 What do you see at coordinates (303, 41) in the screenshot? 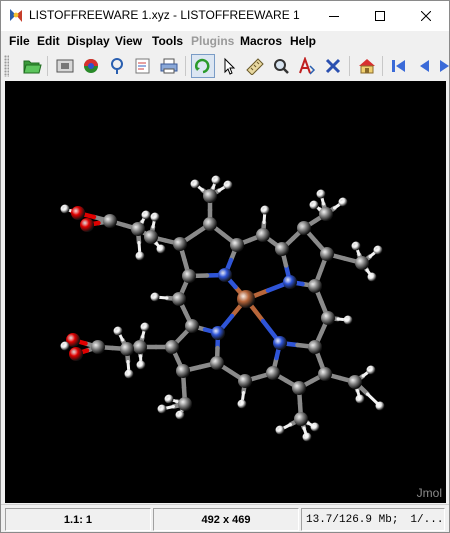
I see `menu-help: Help` at bounding box center [303, 41].